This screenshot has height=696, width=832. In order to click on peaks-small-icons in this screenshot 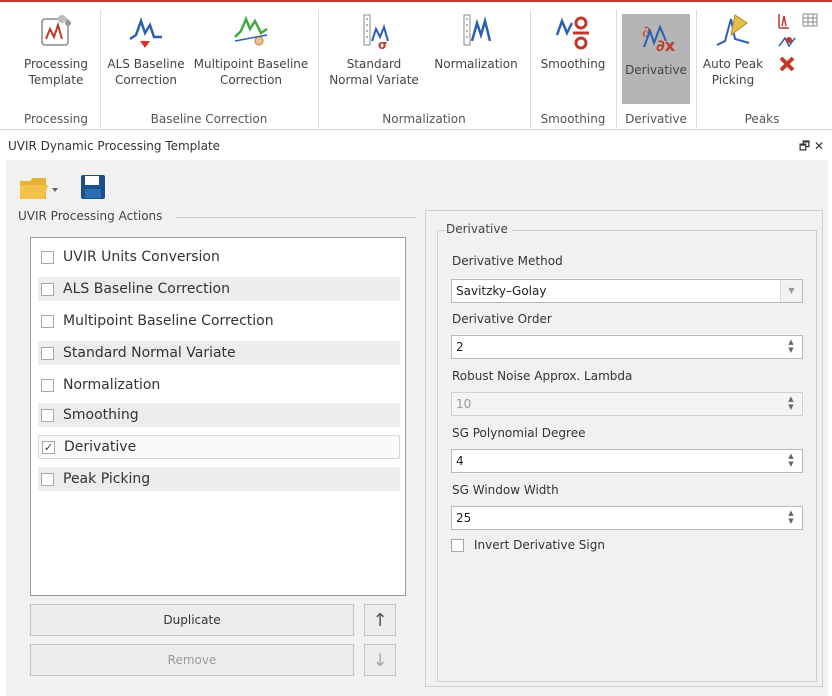, I will do `click(803, 49)`.